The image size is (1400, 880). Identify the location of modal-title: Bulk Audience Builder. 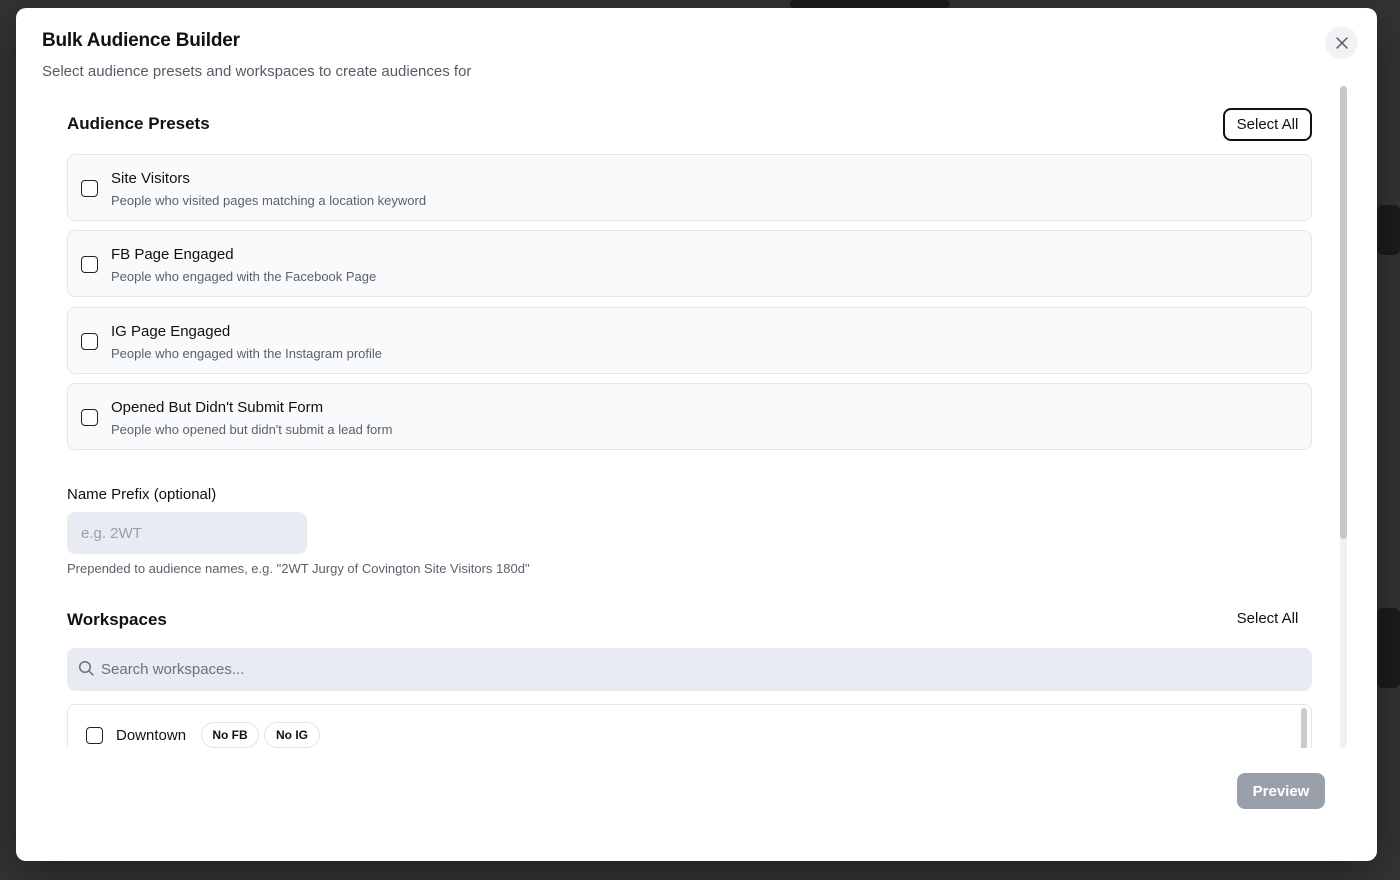
(141, 40).